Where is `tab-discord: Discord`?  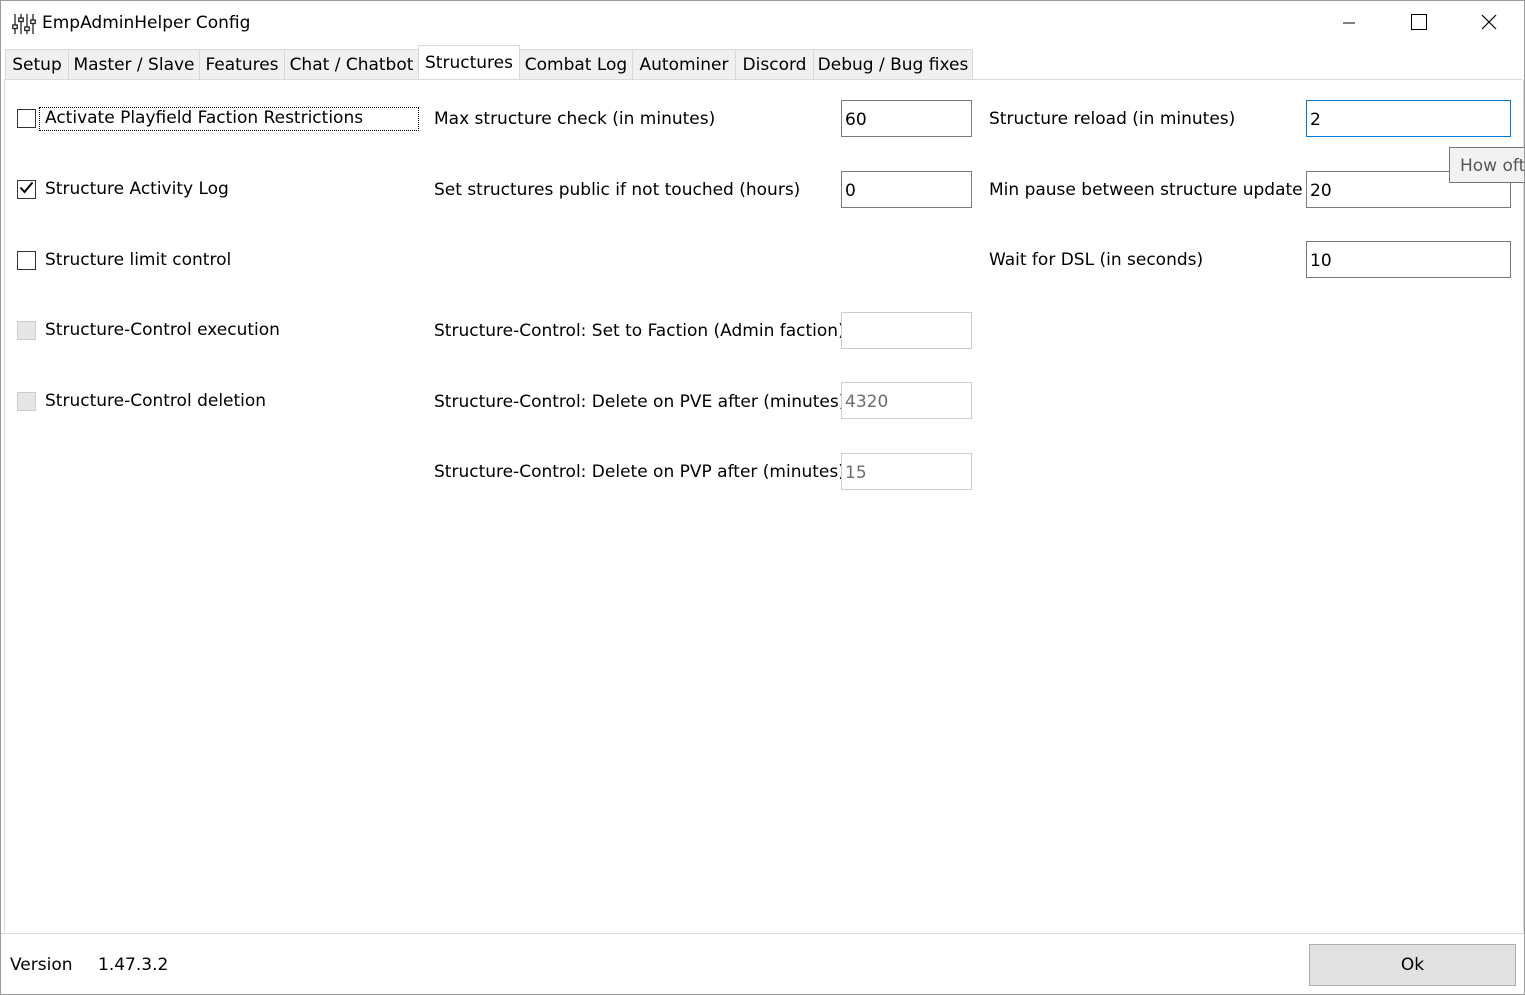
tab-discord: Discord is located at coordinates (774, 64).